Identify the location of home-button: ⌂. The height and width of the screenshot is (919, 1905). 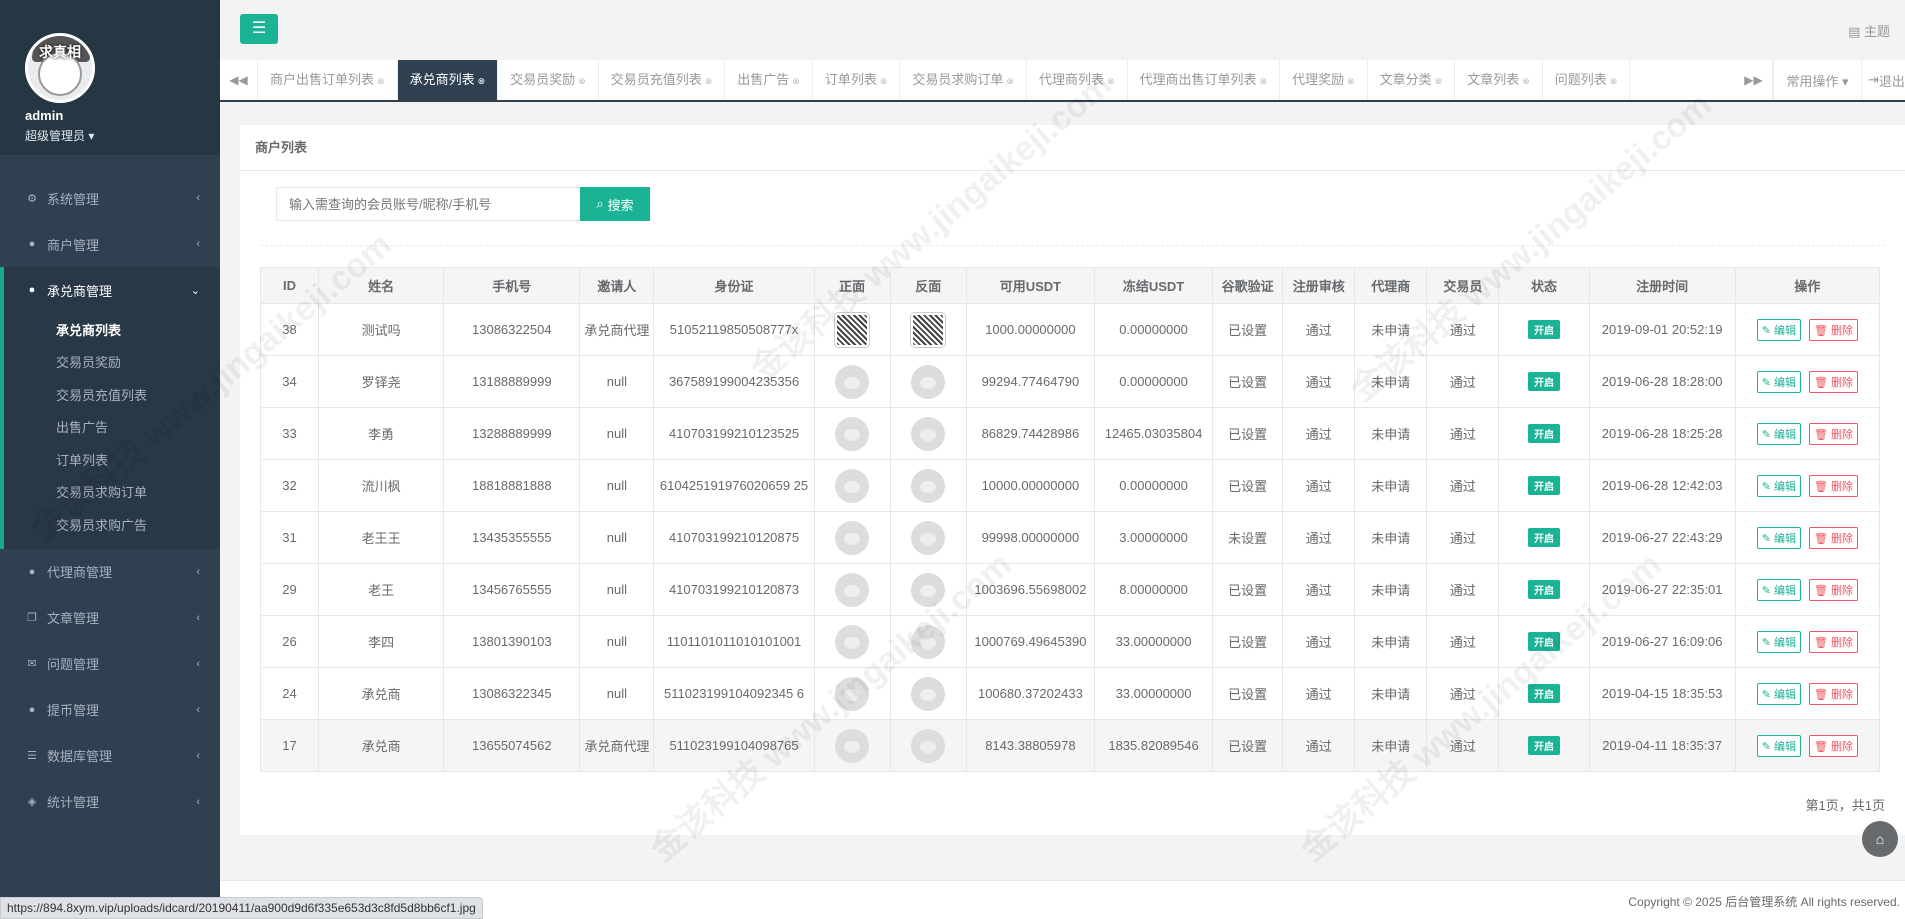
(1880, 839).